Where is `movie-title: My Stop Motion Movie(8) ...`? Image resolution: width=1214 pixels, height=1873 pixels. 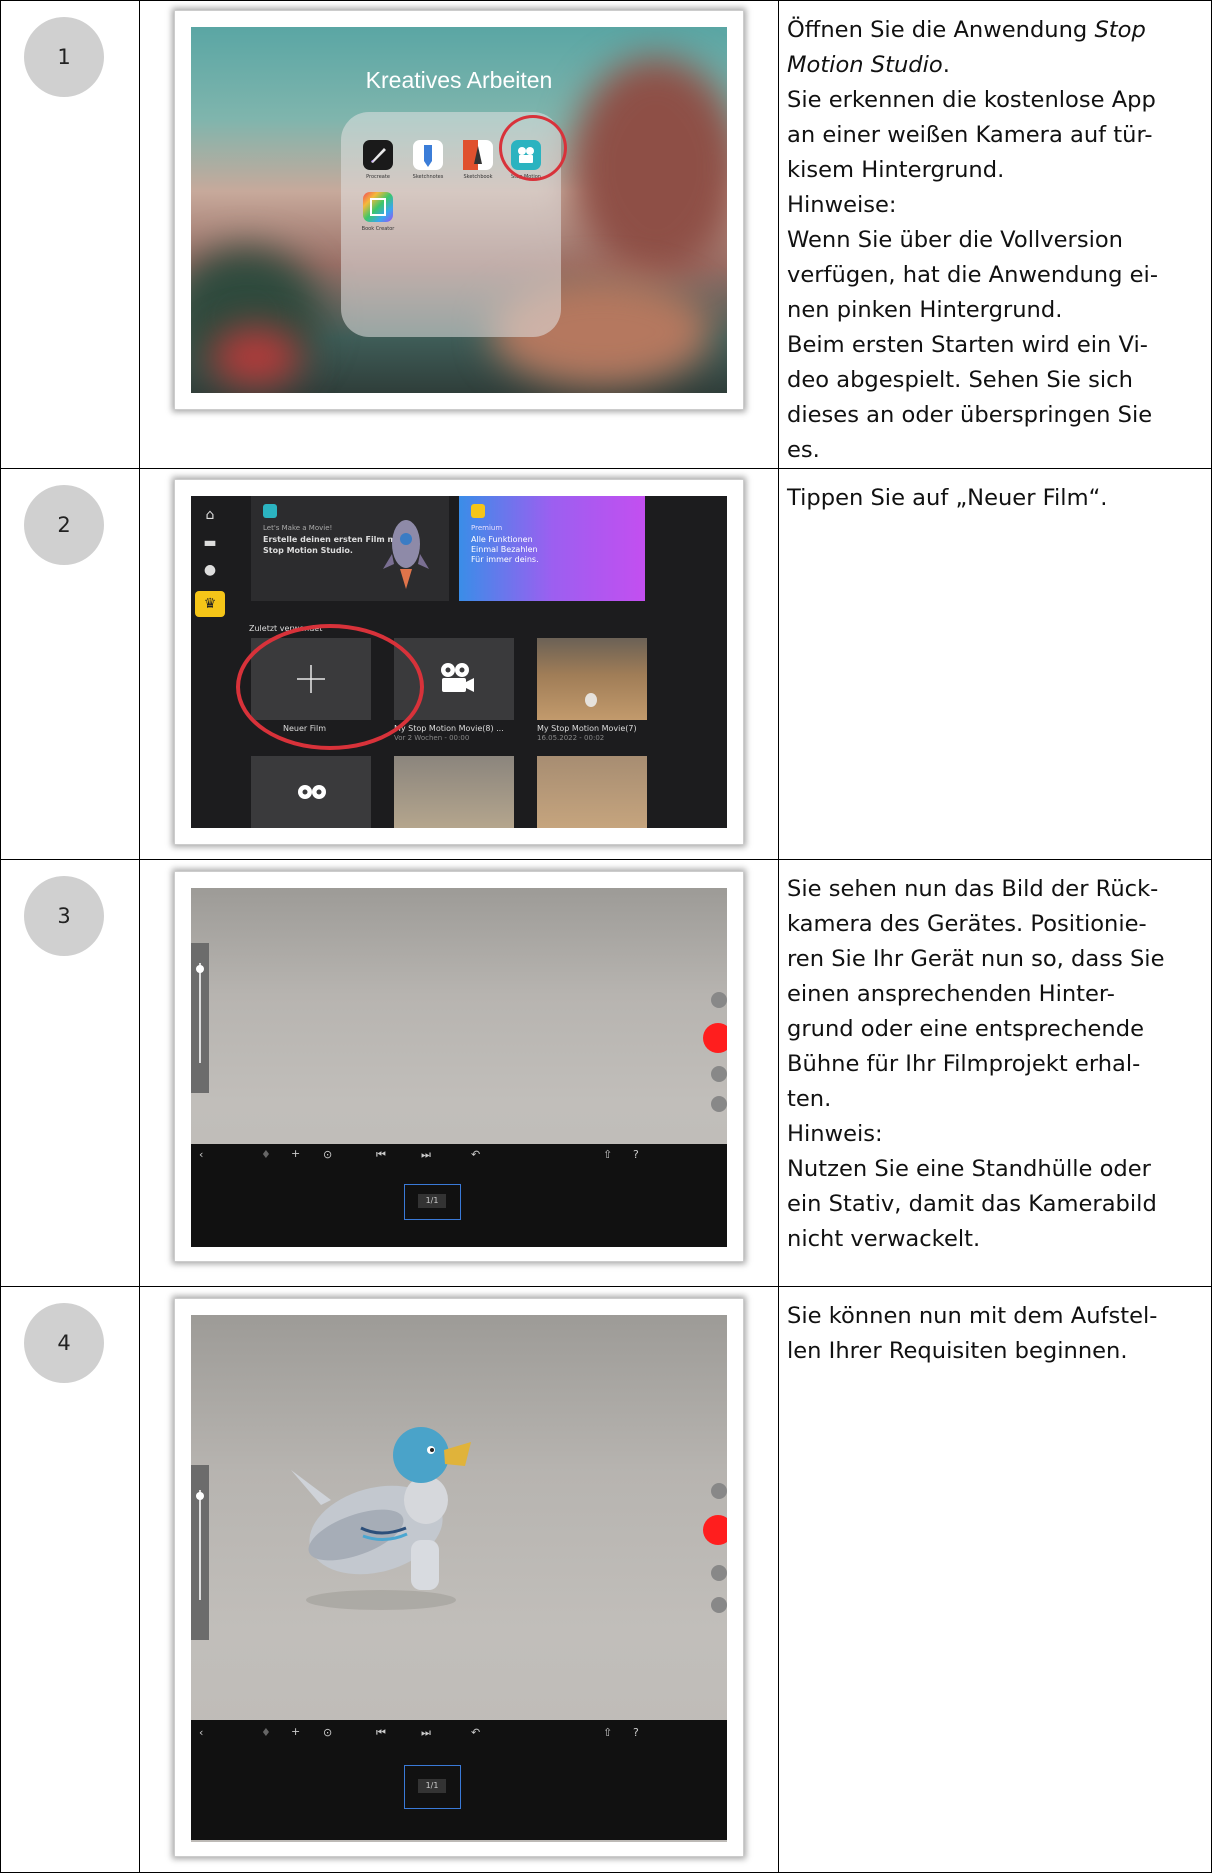
movie-title: My Stop Motion Movie(8) ... is located at coordinates (449, 728).